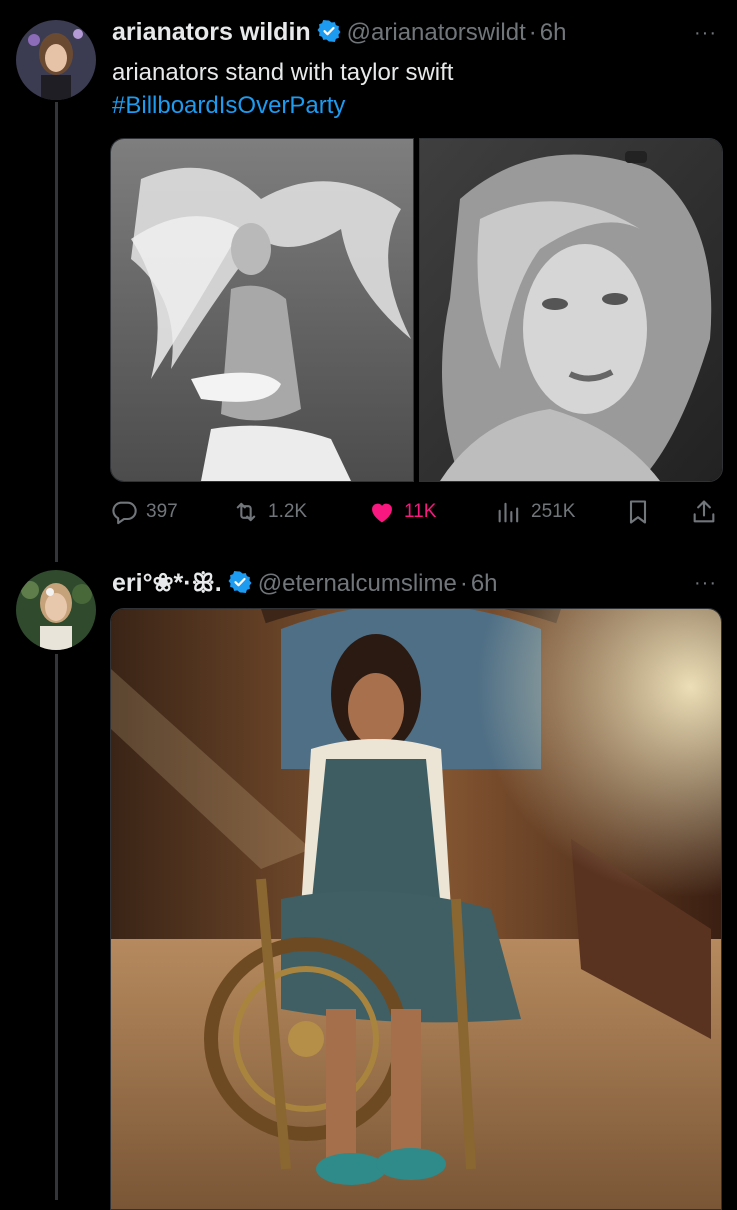 The width and height of the screenshot is (737, 1210). I want to click on views-count: 251K, so click(553, 511).